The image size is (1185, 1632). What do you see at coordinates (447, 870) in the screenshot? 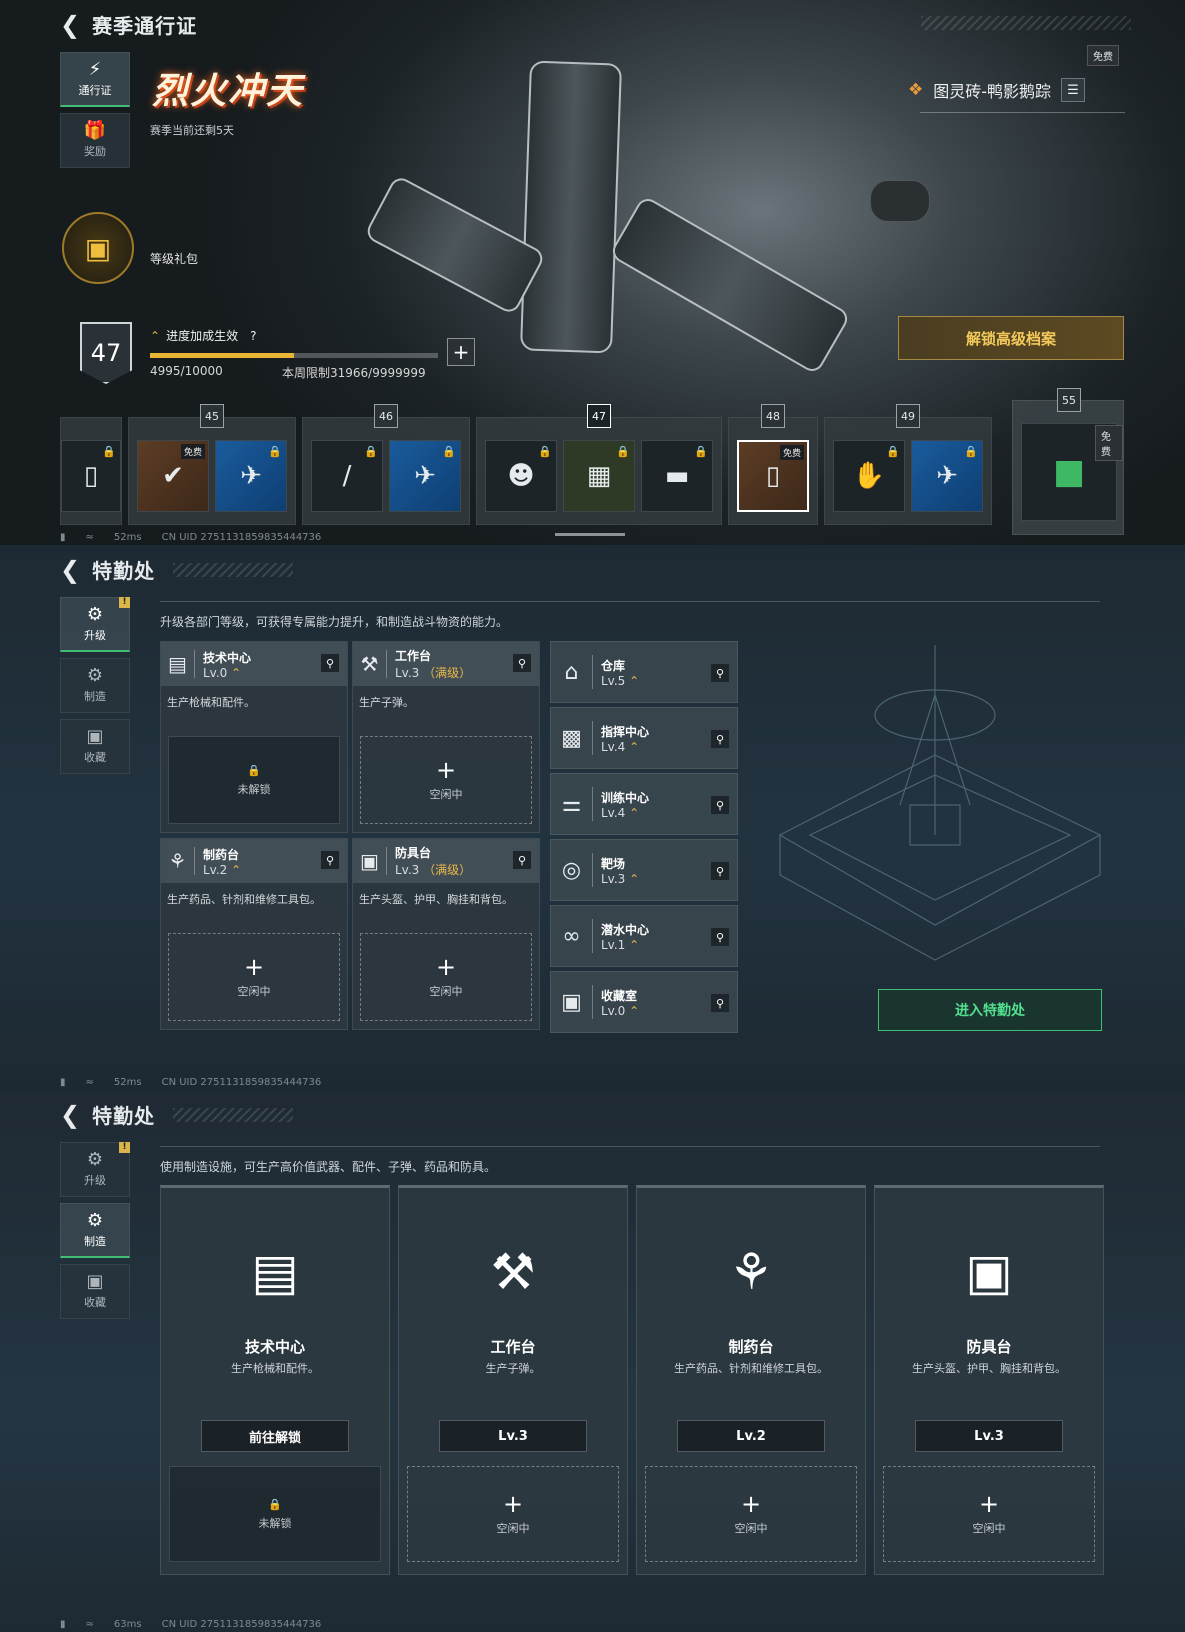
I see `max-level-label: （满级）` at bounding box center [447, 870].